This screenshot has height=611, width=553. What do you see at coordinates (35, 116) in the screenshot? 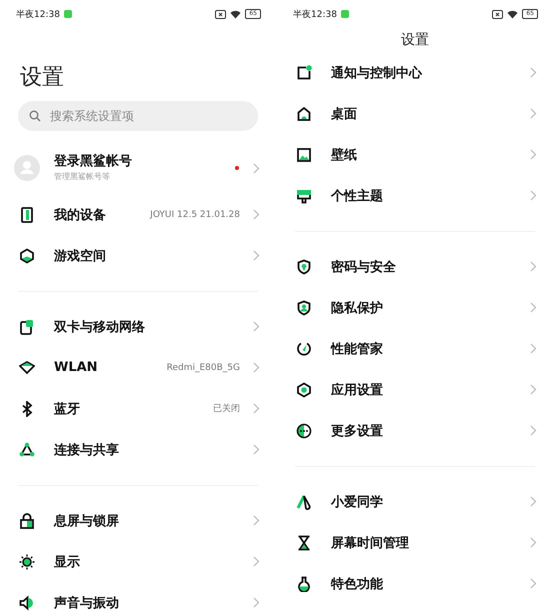
I see `search-icon` at bounding box center [35, 116].